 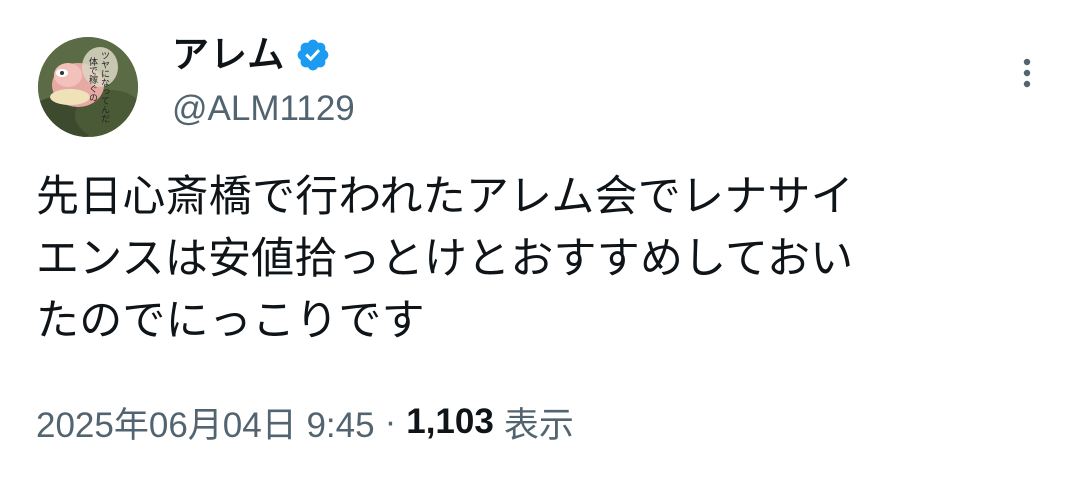 What do you see at coordinates (104, 87) in the screenshot?
I see `avatar-caption: ツヤになってんだ` at bounding box center [104, 87].